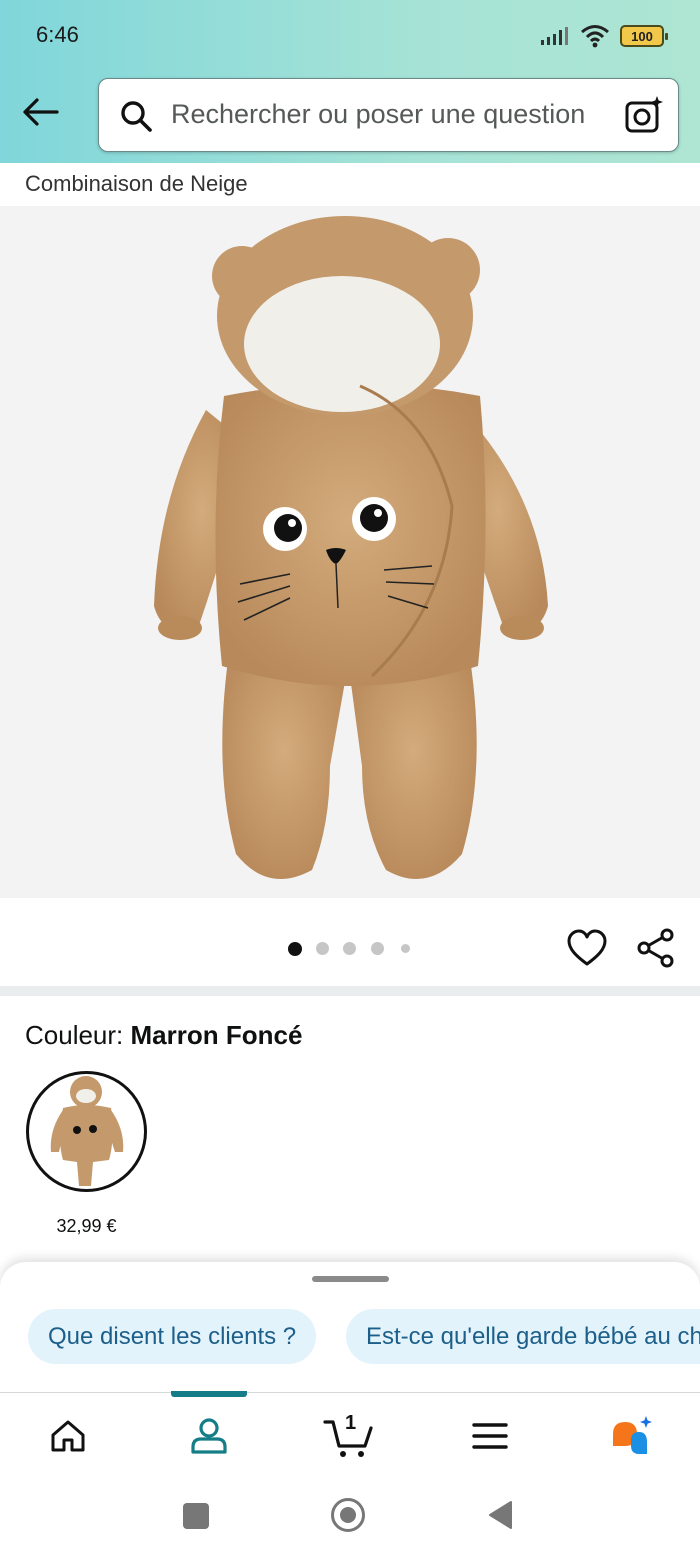 This screenshot has height=1555, width=700. I want to click on menu-icon, so click(490, 1436).